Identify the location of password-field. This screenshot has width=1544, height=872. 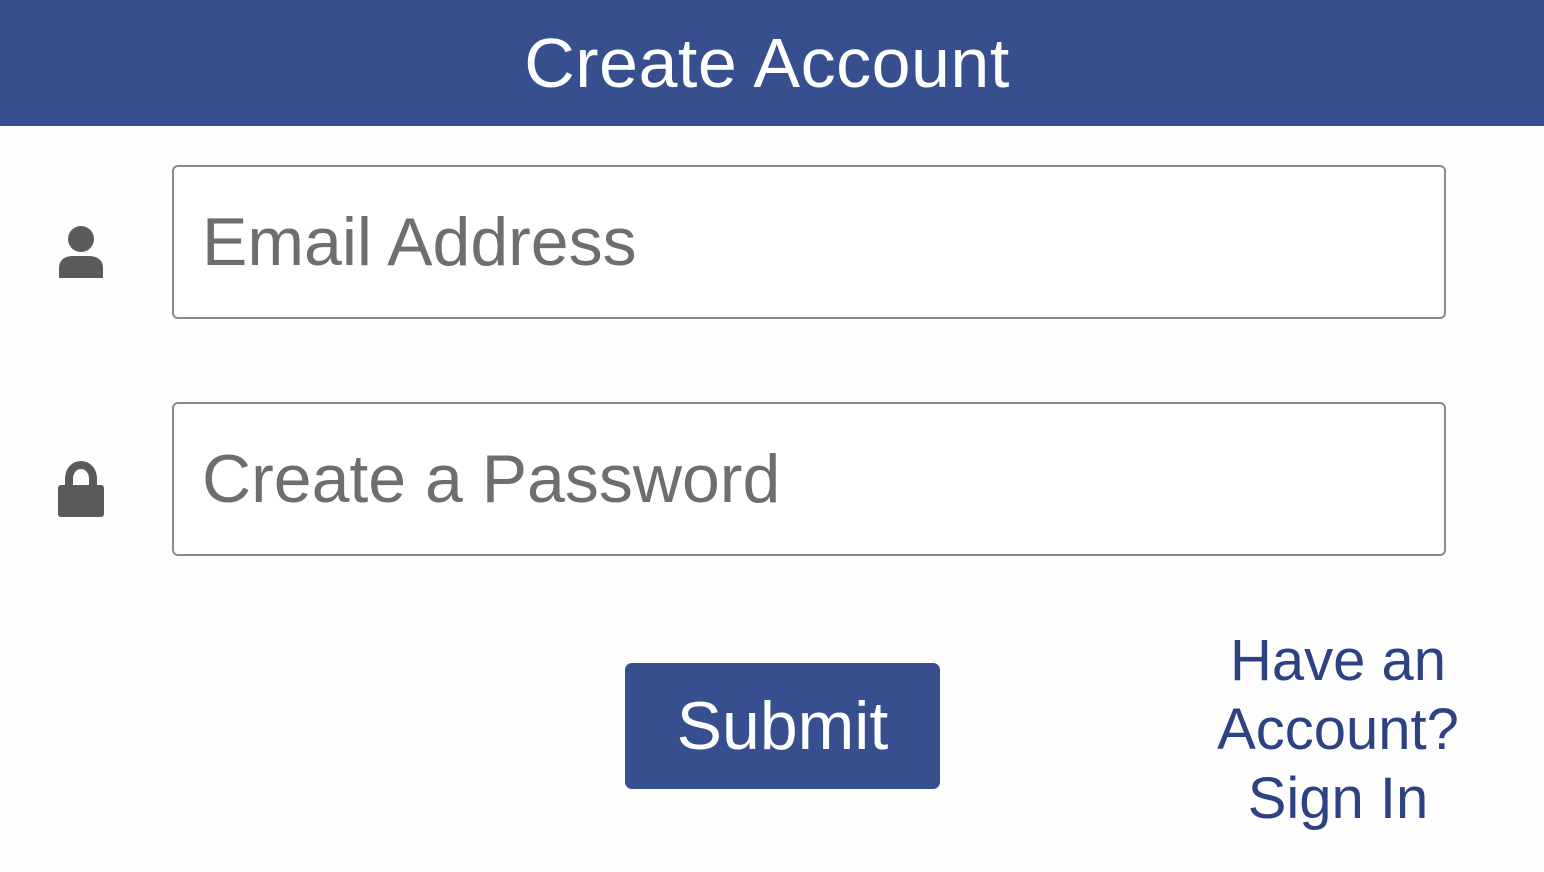
(809, 479).